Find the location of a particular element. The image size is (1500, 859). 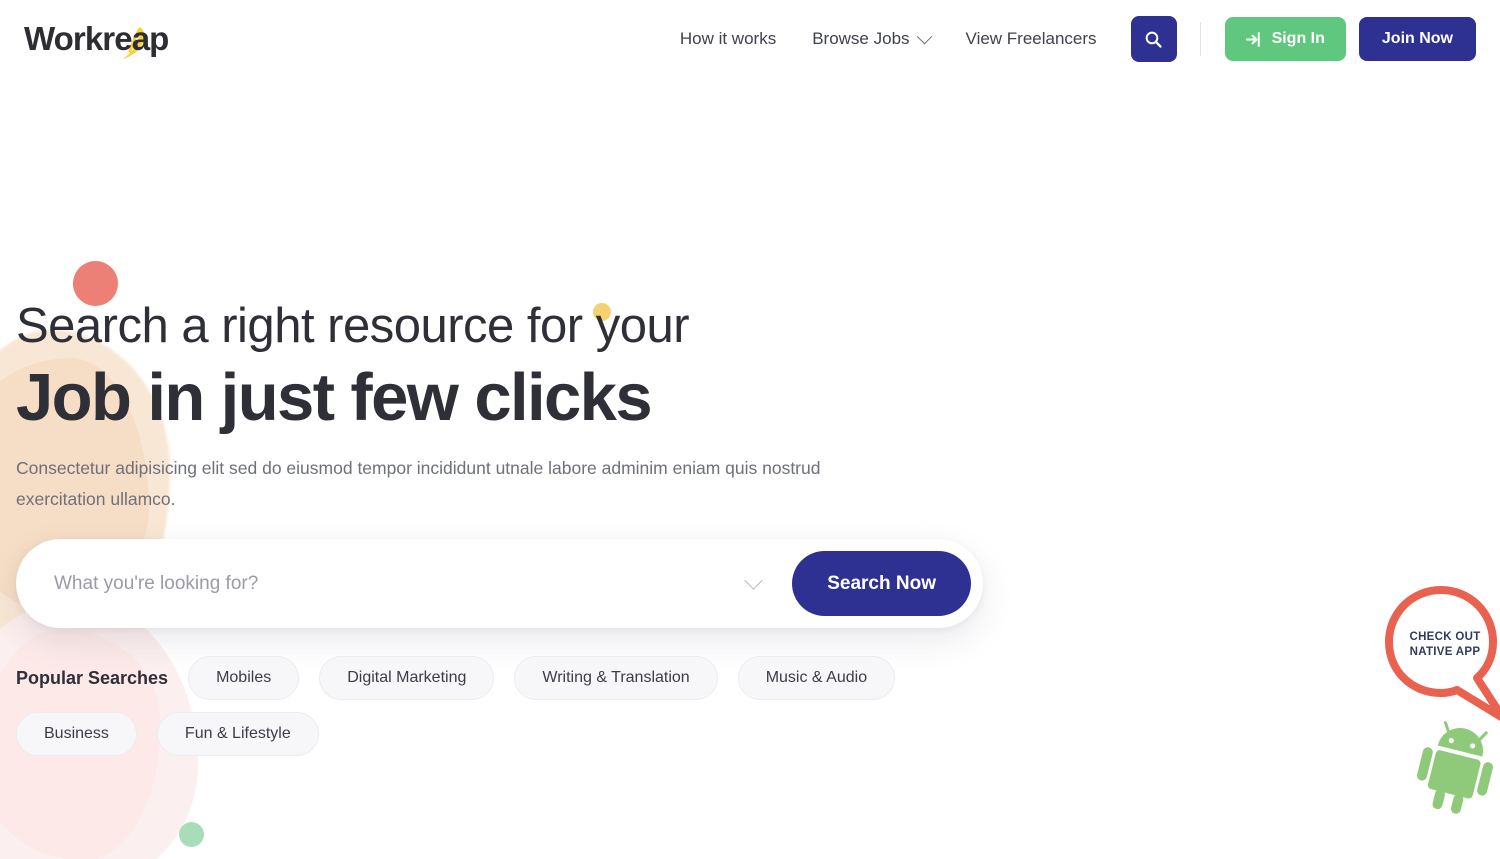

popular-searches-label: Popular Searches is located at coordinates (92, 677).